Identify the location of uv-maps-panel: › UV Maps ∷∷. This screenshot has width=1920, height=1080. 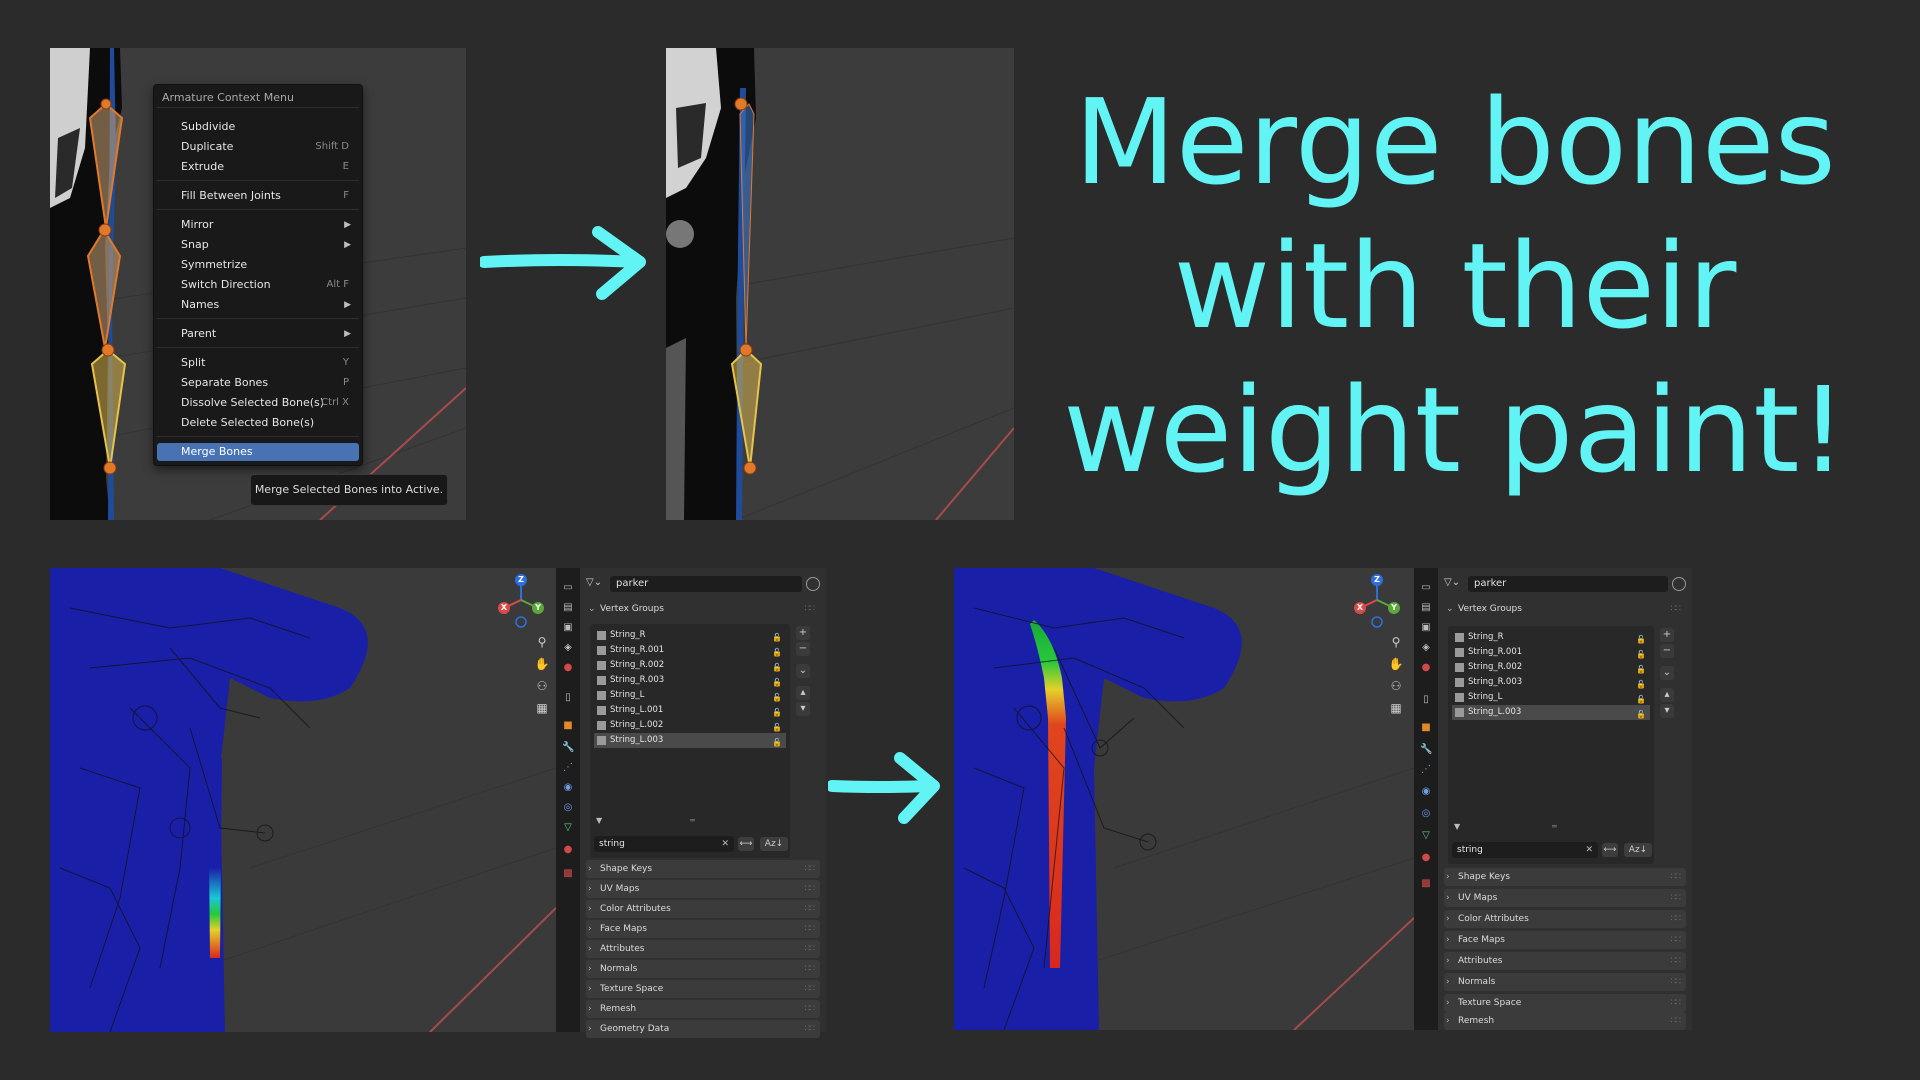
(703, 889).